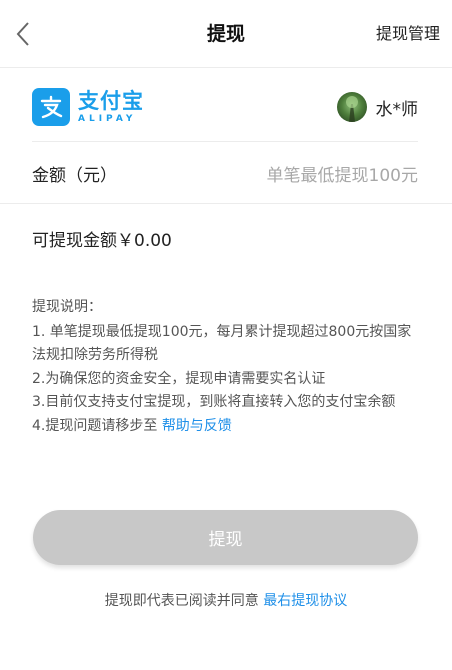 The height and width of the screenshot is (670, 452). What do you see at coordinates (102, 241) in the screenshot?
I see `available-balance: 可提现金额￥0.00` at bounding box center [102, 241].